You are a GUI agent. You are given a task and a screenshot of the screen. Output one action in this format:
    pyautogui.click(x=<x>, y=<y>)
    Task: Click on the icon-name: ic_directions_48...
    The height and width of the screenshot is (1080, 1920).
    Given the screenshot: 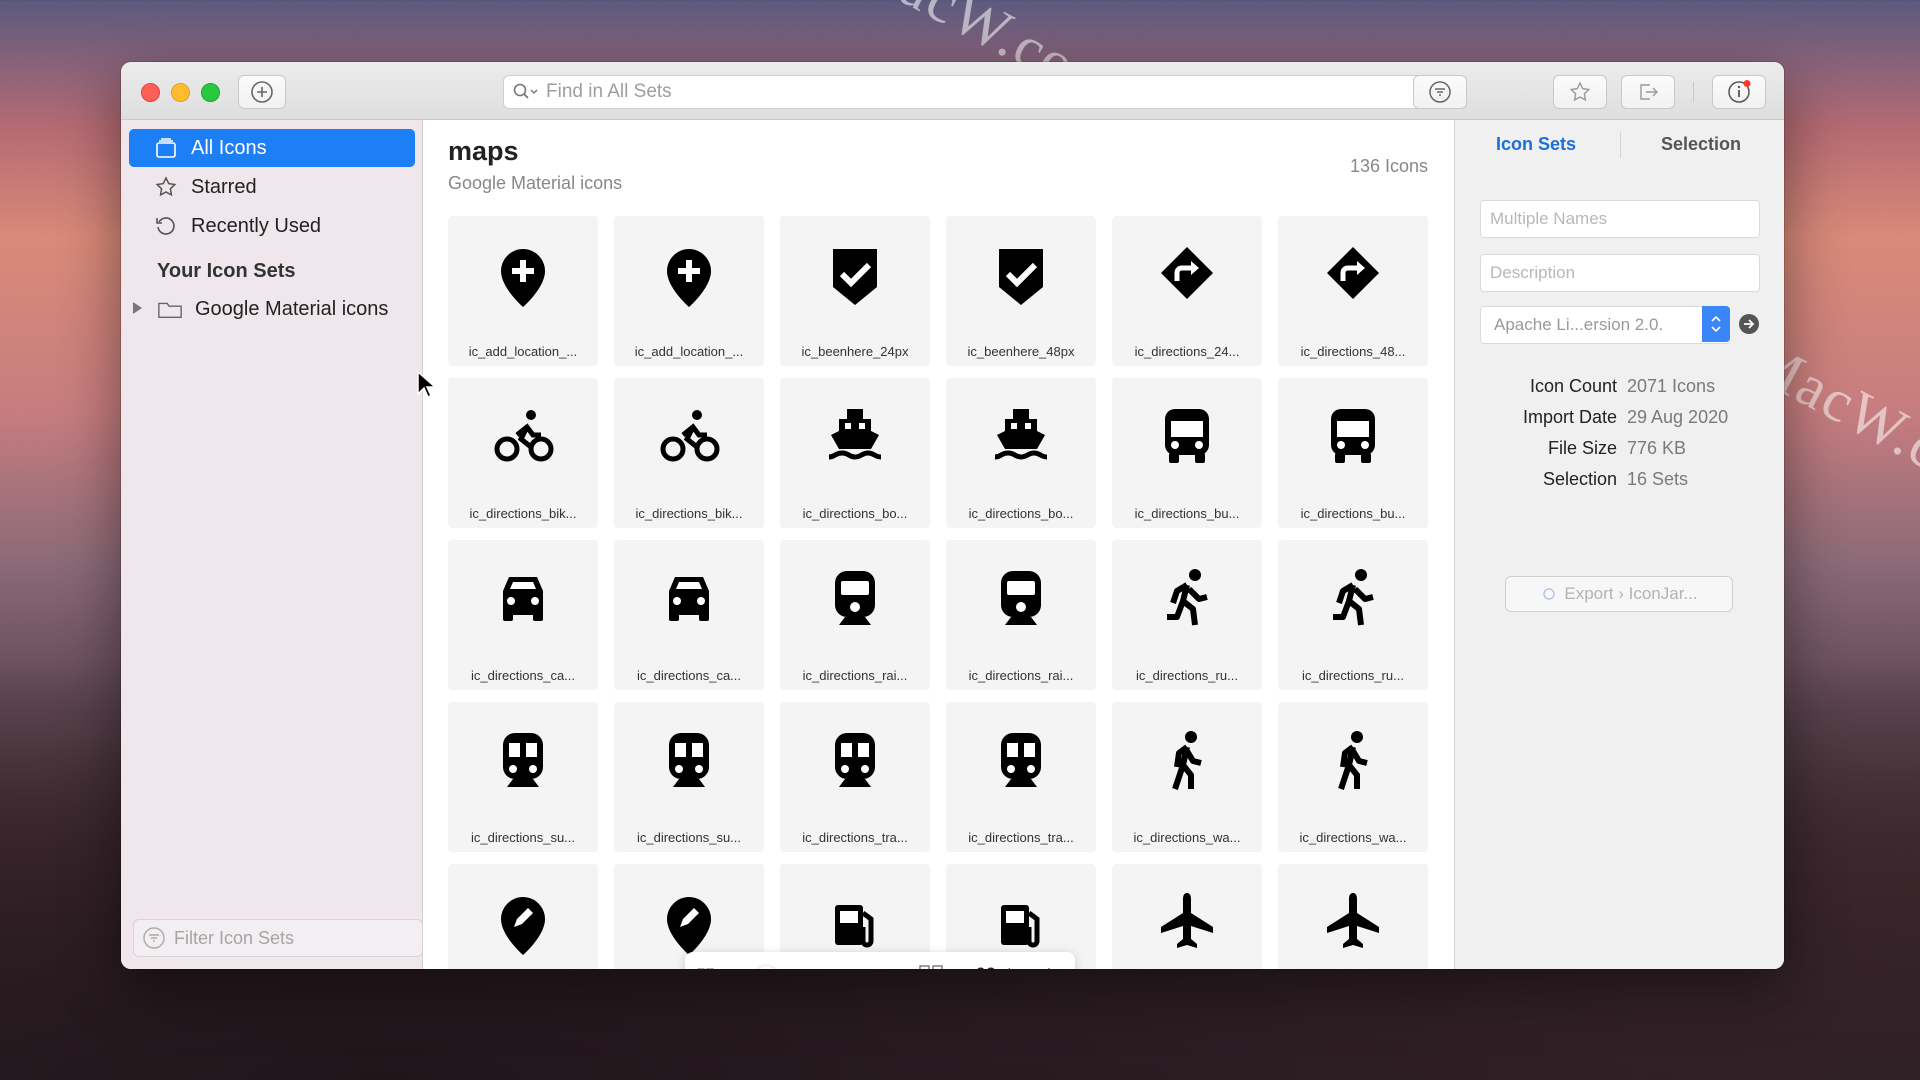 What is the action you would take?
    pyautogui.click(x=1353, y=351)
    